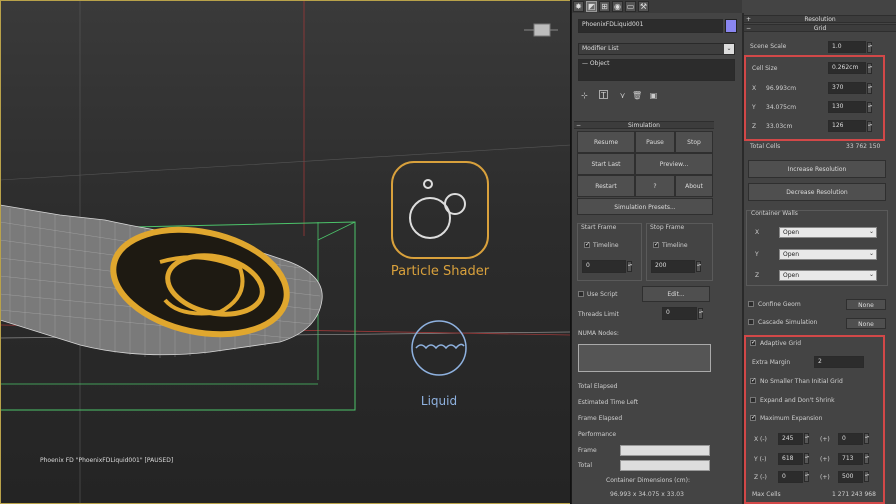 The image size is (896, 504). Describe the element at coordinates (847, 88) in the screenshot. I see `grid-x-field: 370` at that location.